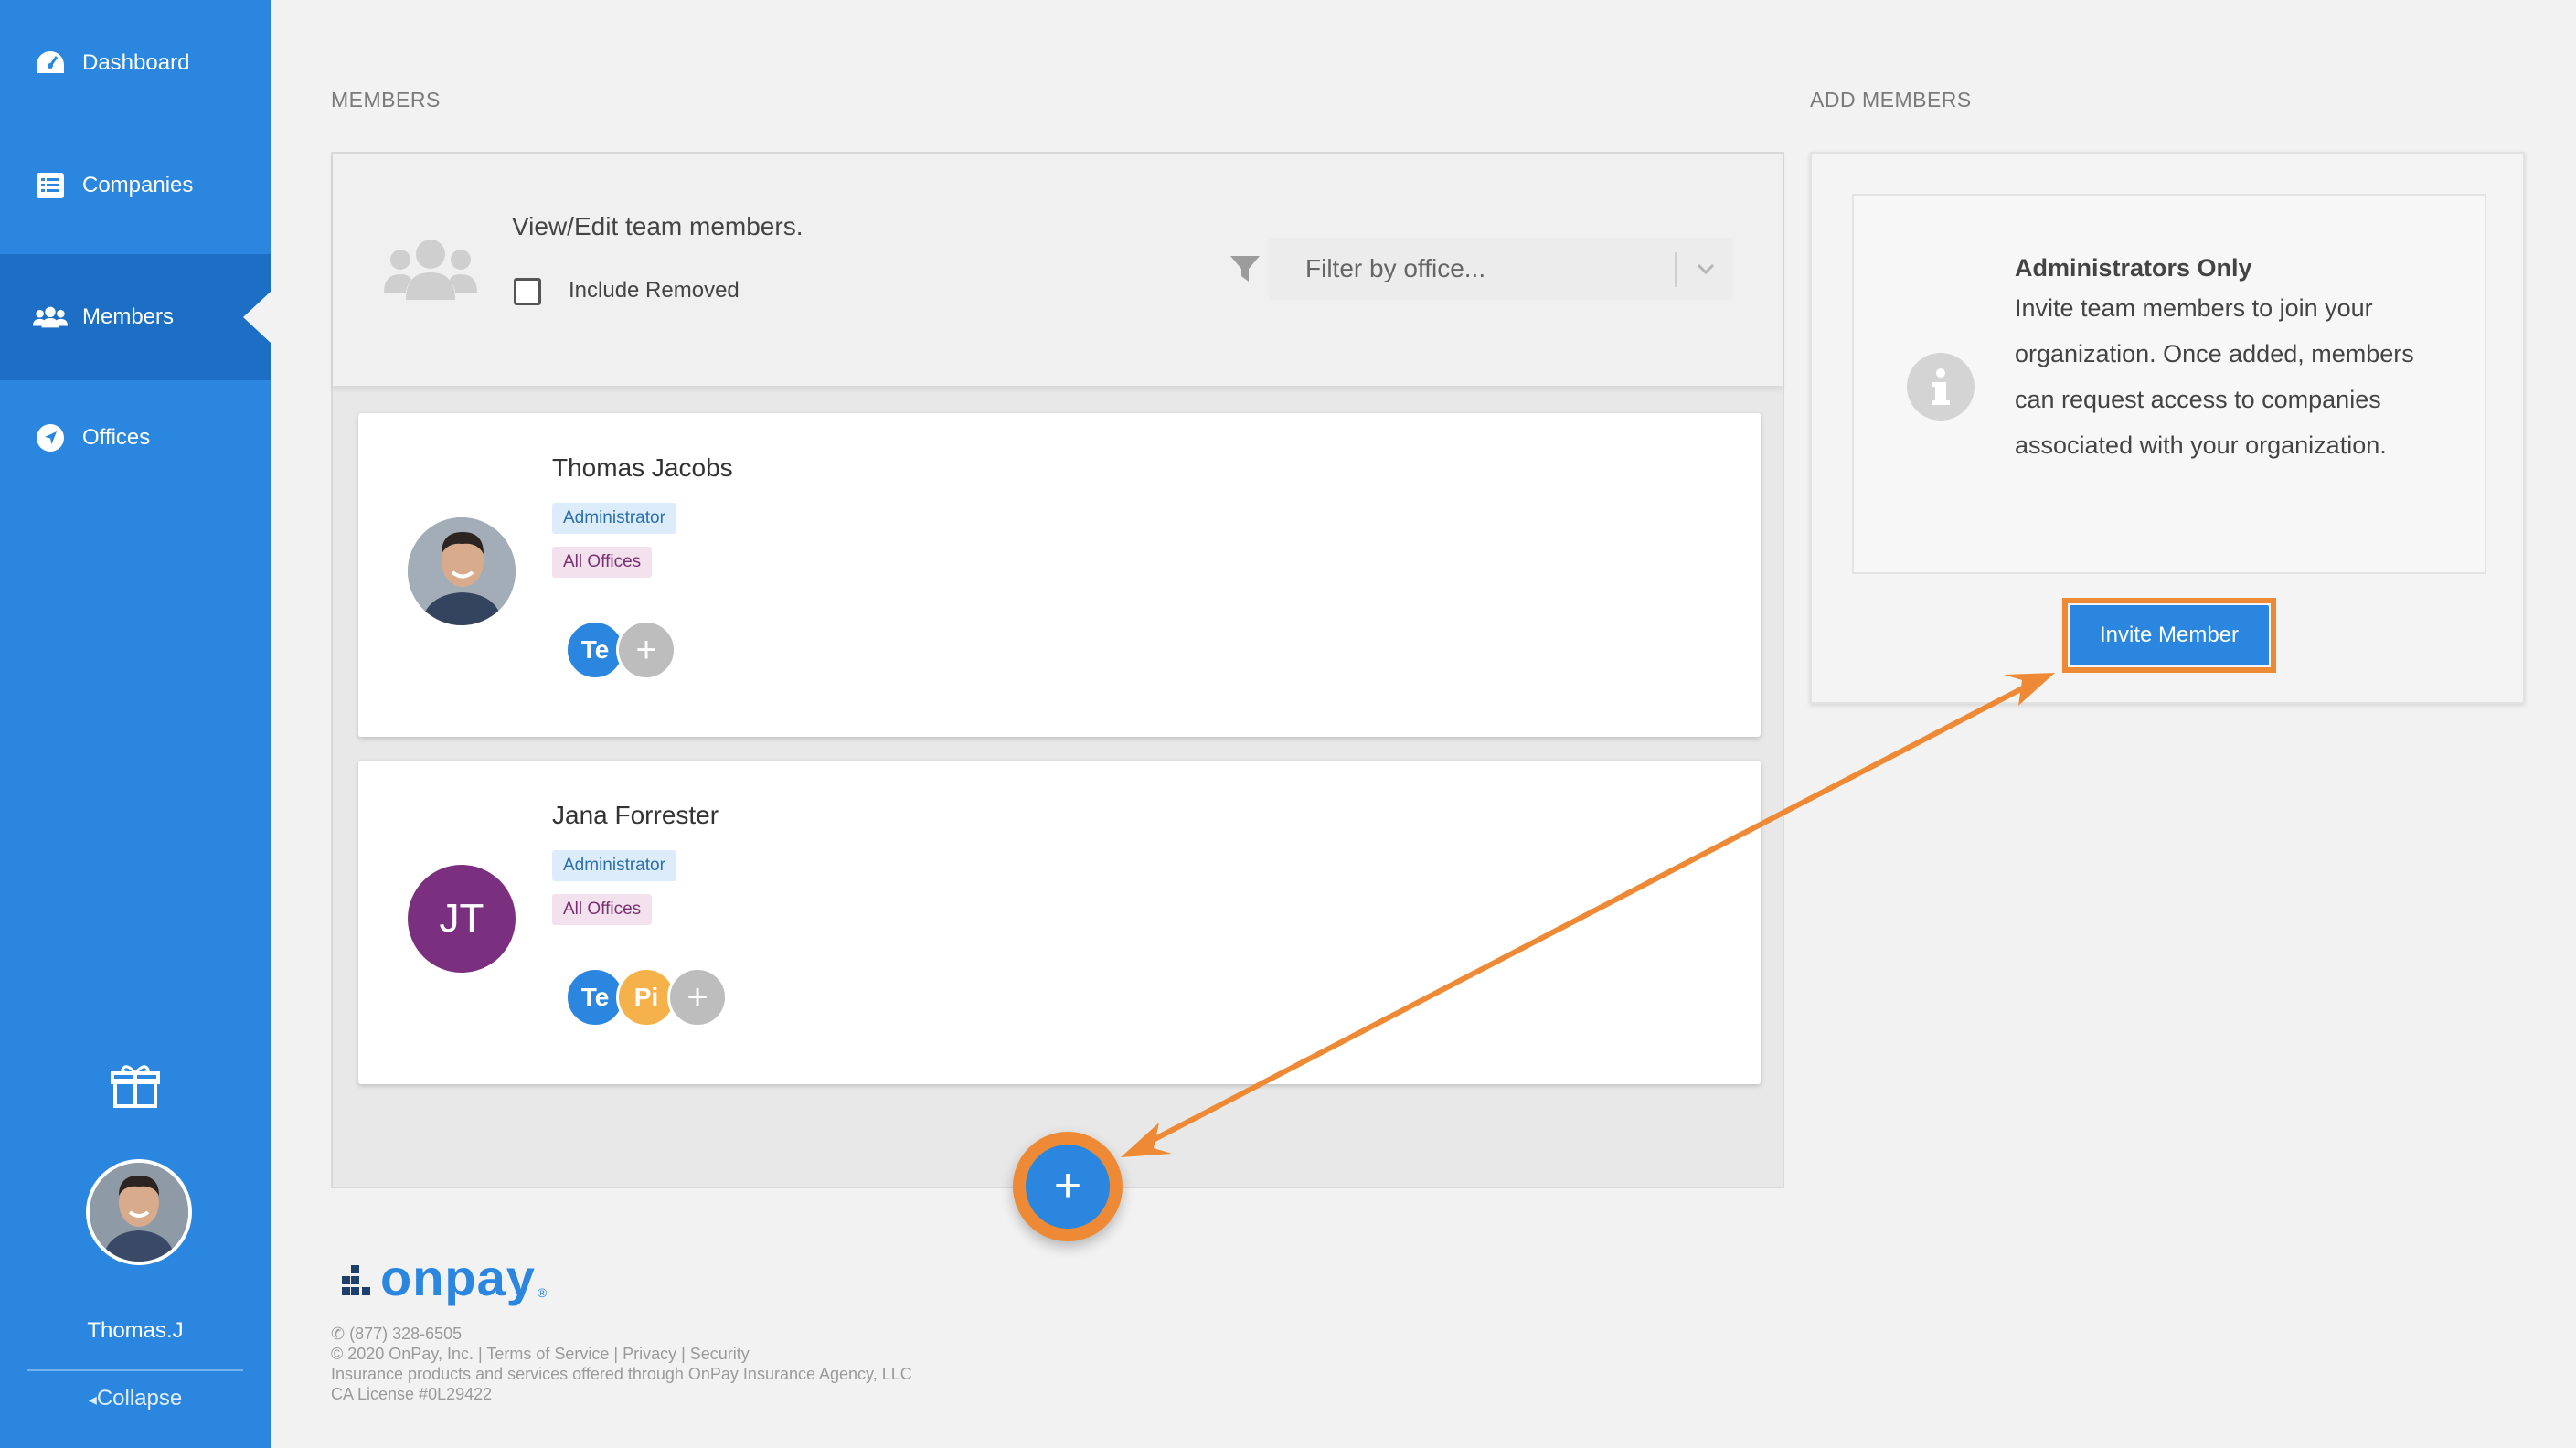 Image resolution: width=2576 pixels, height=1448 pixels. Describe the element at coordinates (462, 919) in the screenshot. I see `avatar: JT` at that location.